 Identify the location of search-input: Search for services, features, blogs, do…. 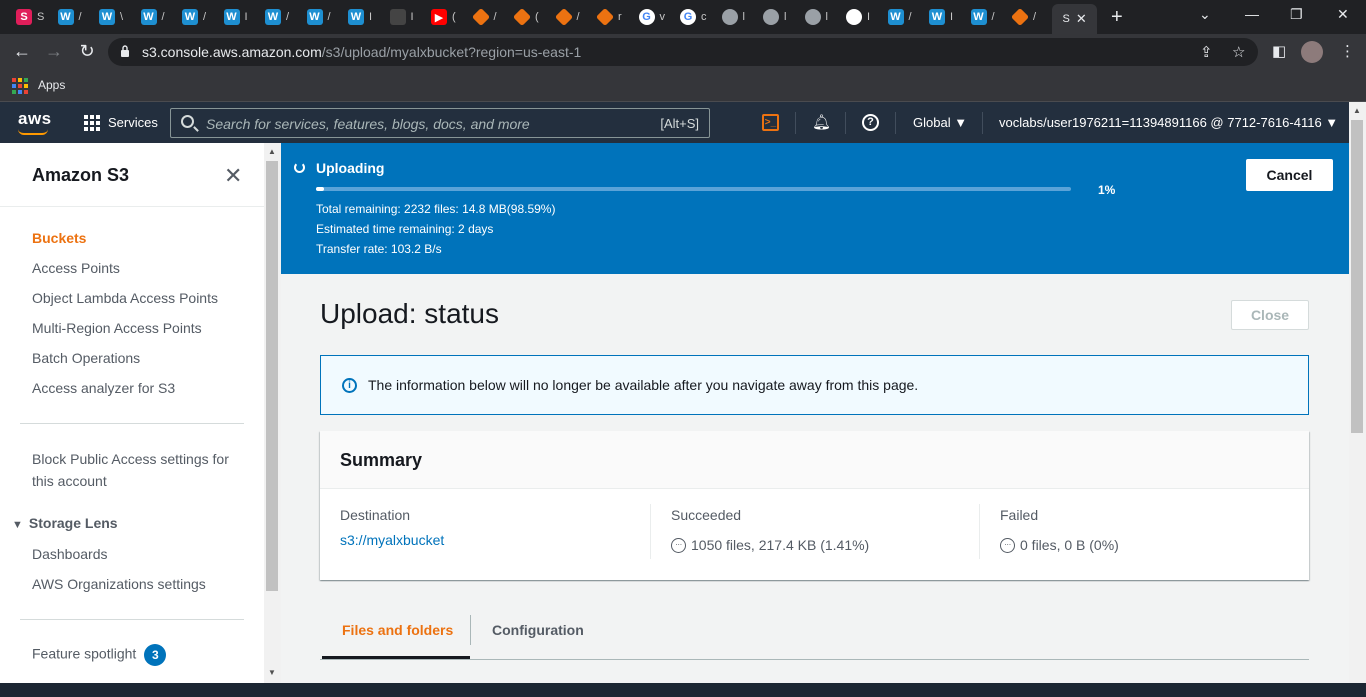
(440, 123).